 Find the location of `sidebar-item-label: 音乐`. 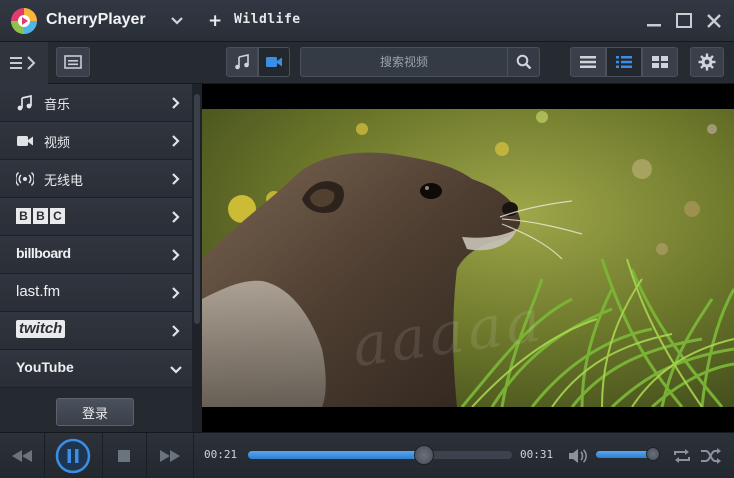

sidebar-item-label: 音乐 is located at coordinates (57, 105).